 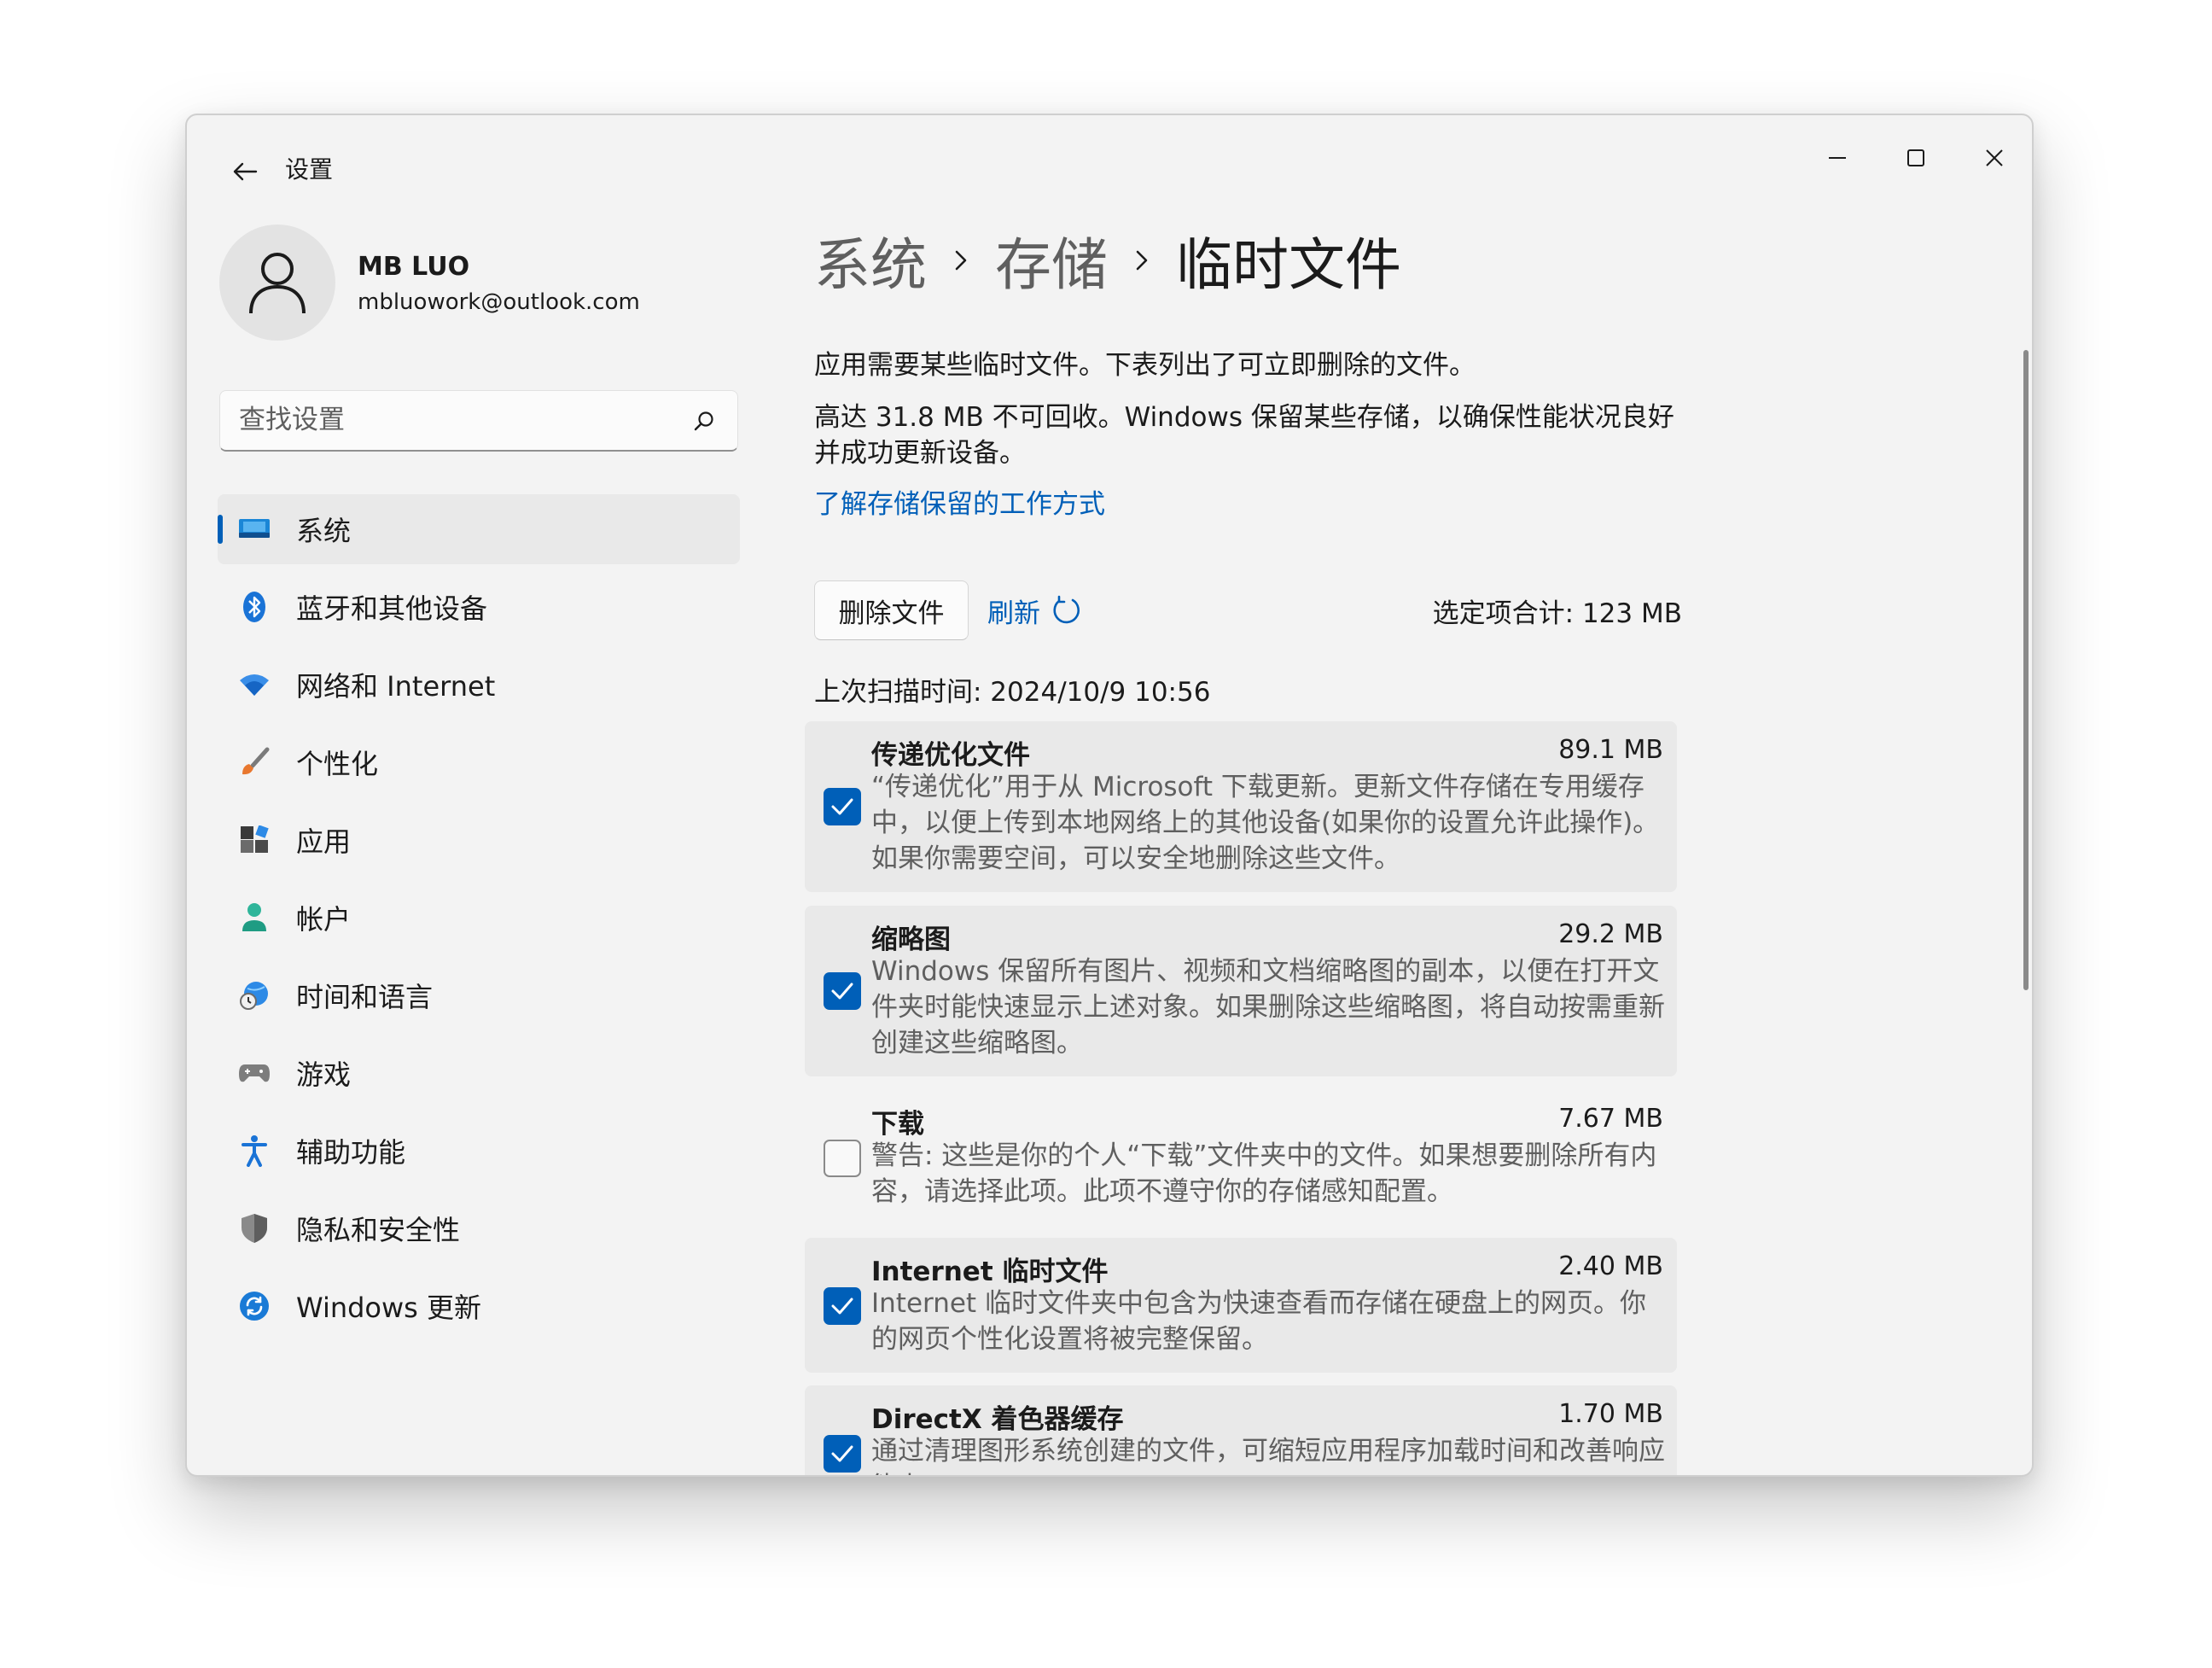 What do you see at coordinates (254, 529) in the screenshot?
I see `system-display-icon` at bounding box center [254, 529].